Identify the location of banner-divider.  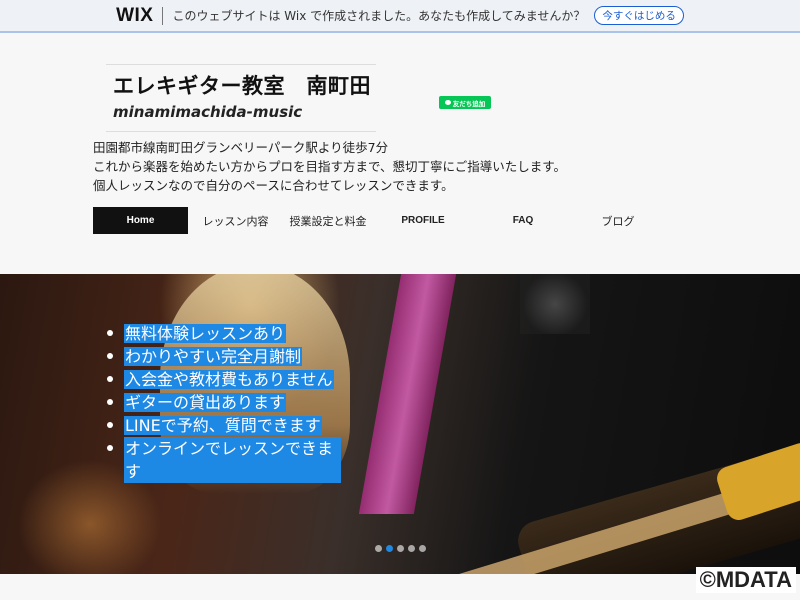
(163, 15).